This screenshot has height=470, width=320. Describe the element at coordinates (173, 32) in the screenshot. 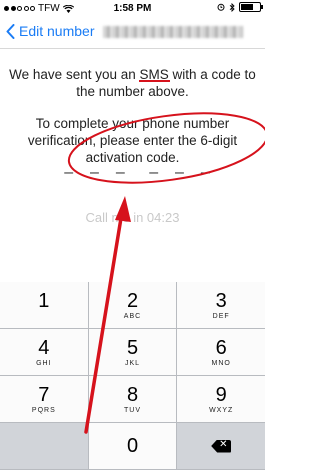

I see `redacted-phone-number` at that location.